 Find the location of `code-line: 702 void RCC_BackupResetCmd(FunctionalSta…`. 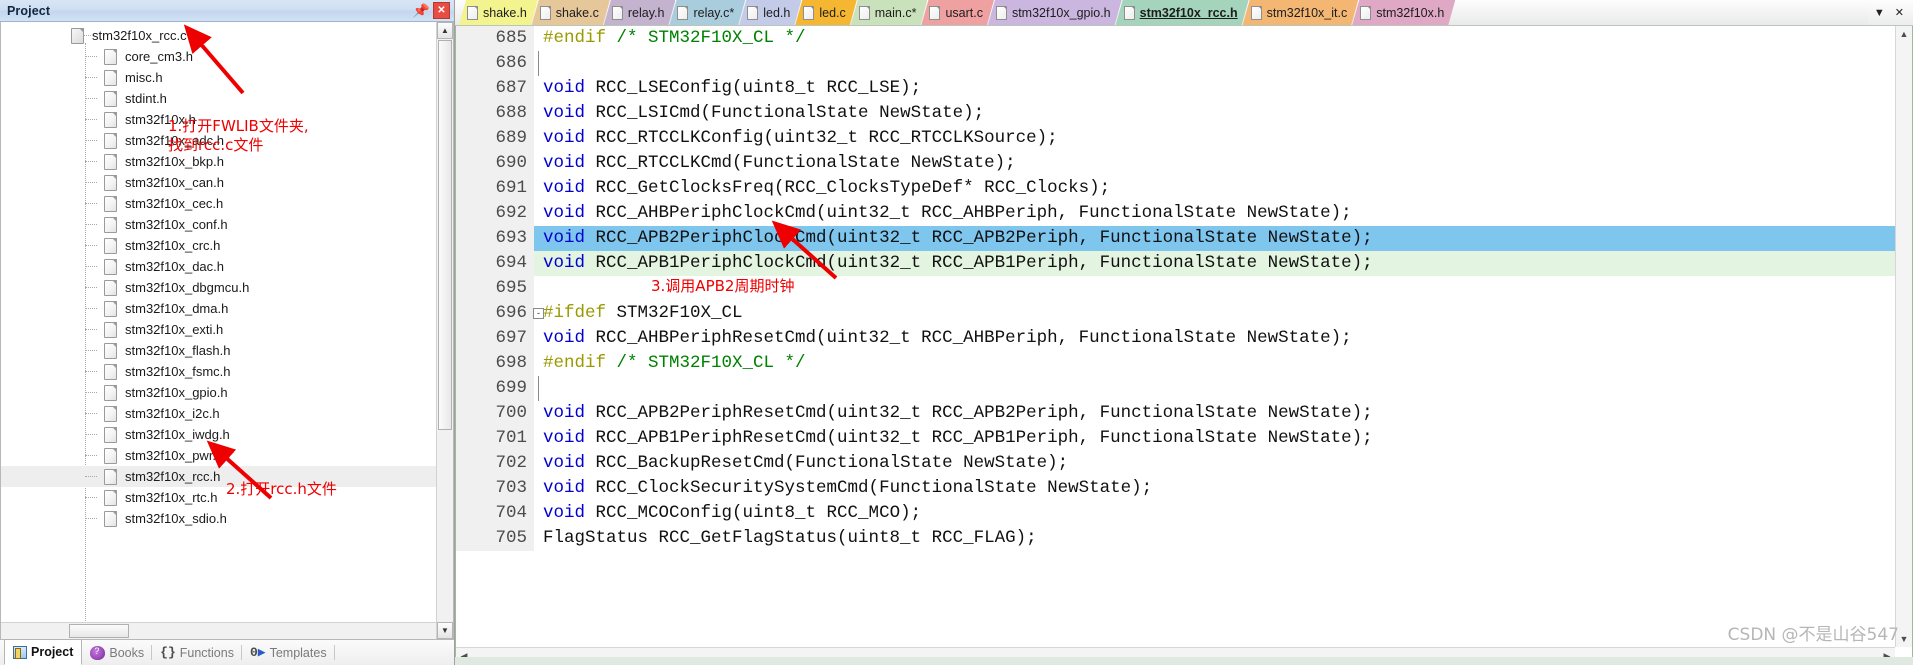

code-line: 702 void RCC_BackupResetCmd(FunctionalSta… is located at coordinates (1175, 463).